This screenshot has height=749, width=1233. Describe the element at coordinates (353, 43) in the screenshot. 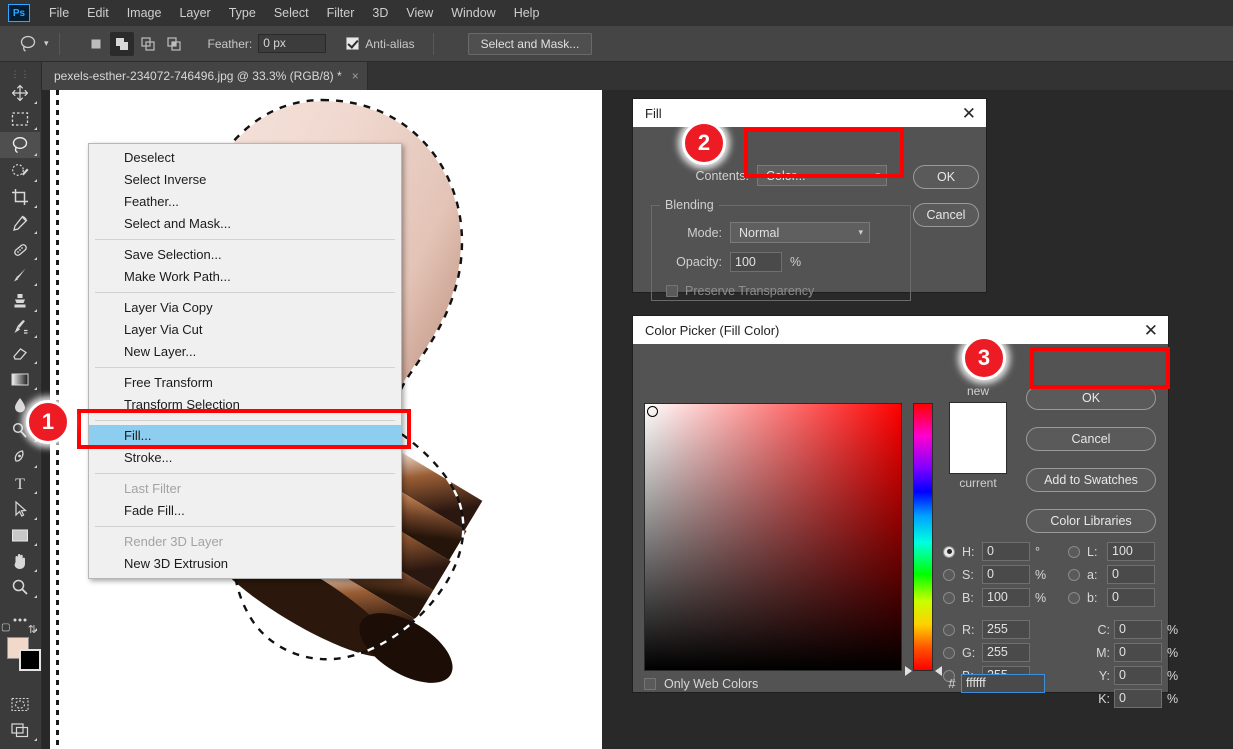

I see `antialias-checkbox` at that location.